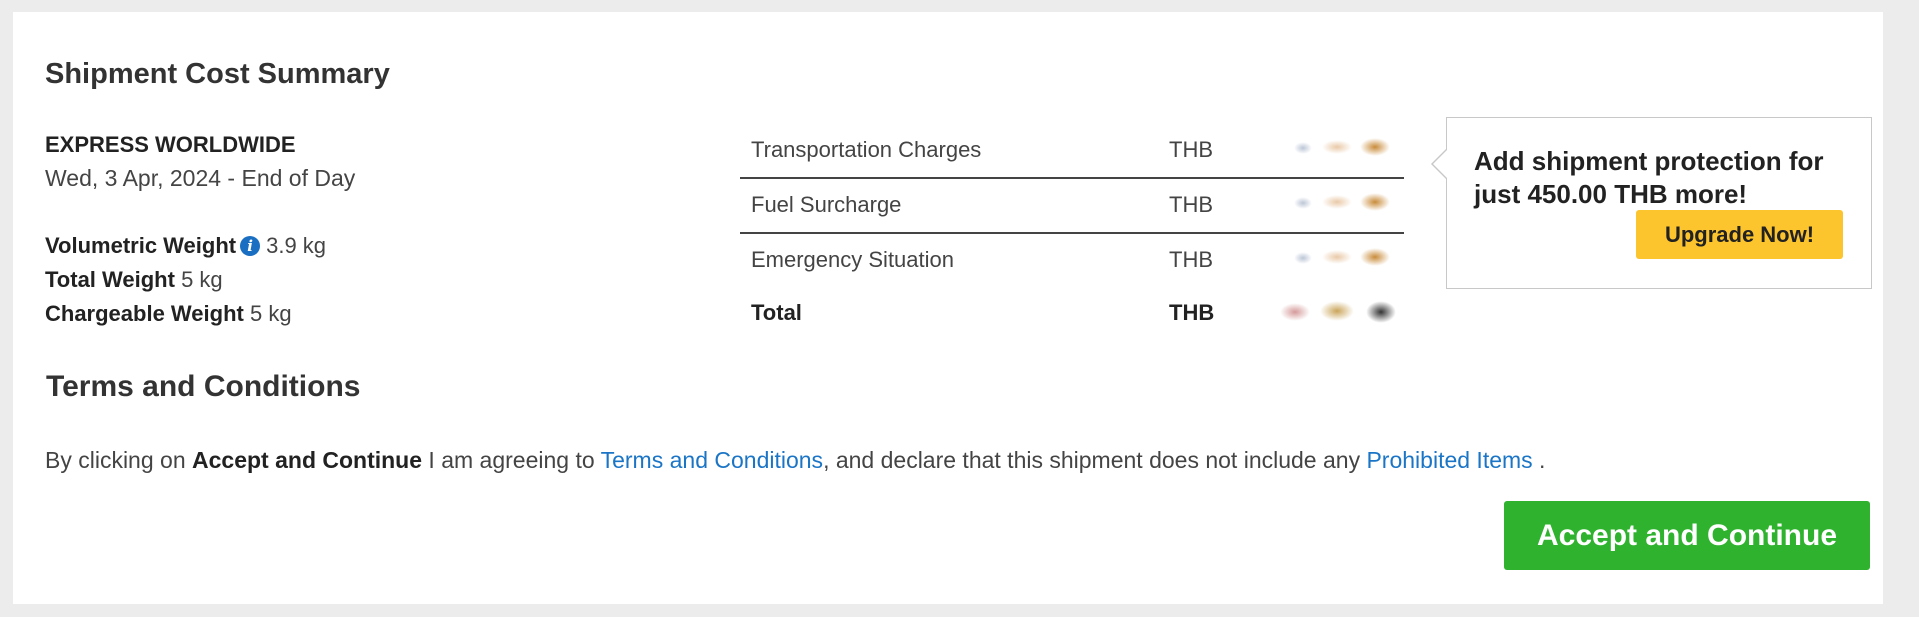 The height and width of the screenshot is (617, 1919). I want to click on delivery-date: Wed, 3 Apr, 2024 - End of Day, so click(200, 178).